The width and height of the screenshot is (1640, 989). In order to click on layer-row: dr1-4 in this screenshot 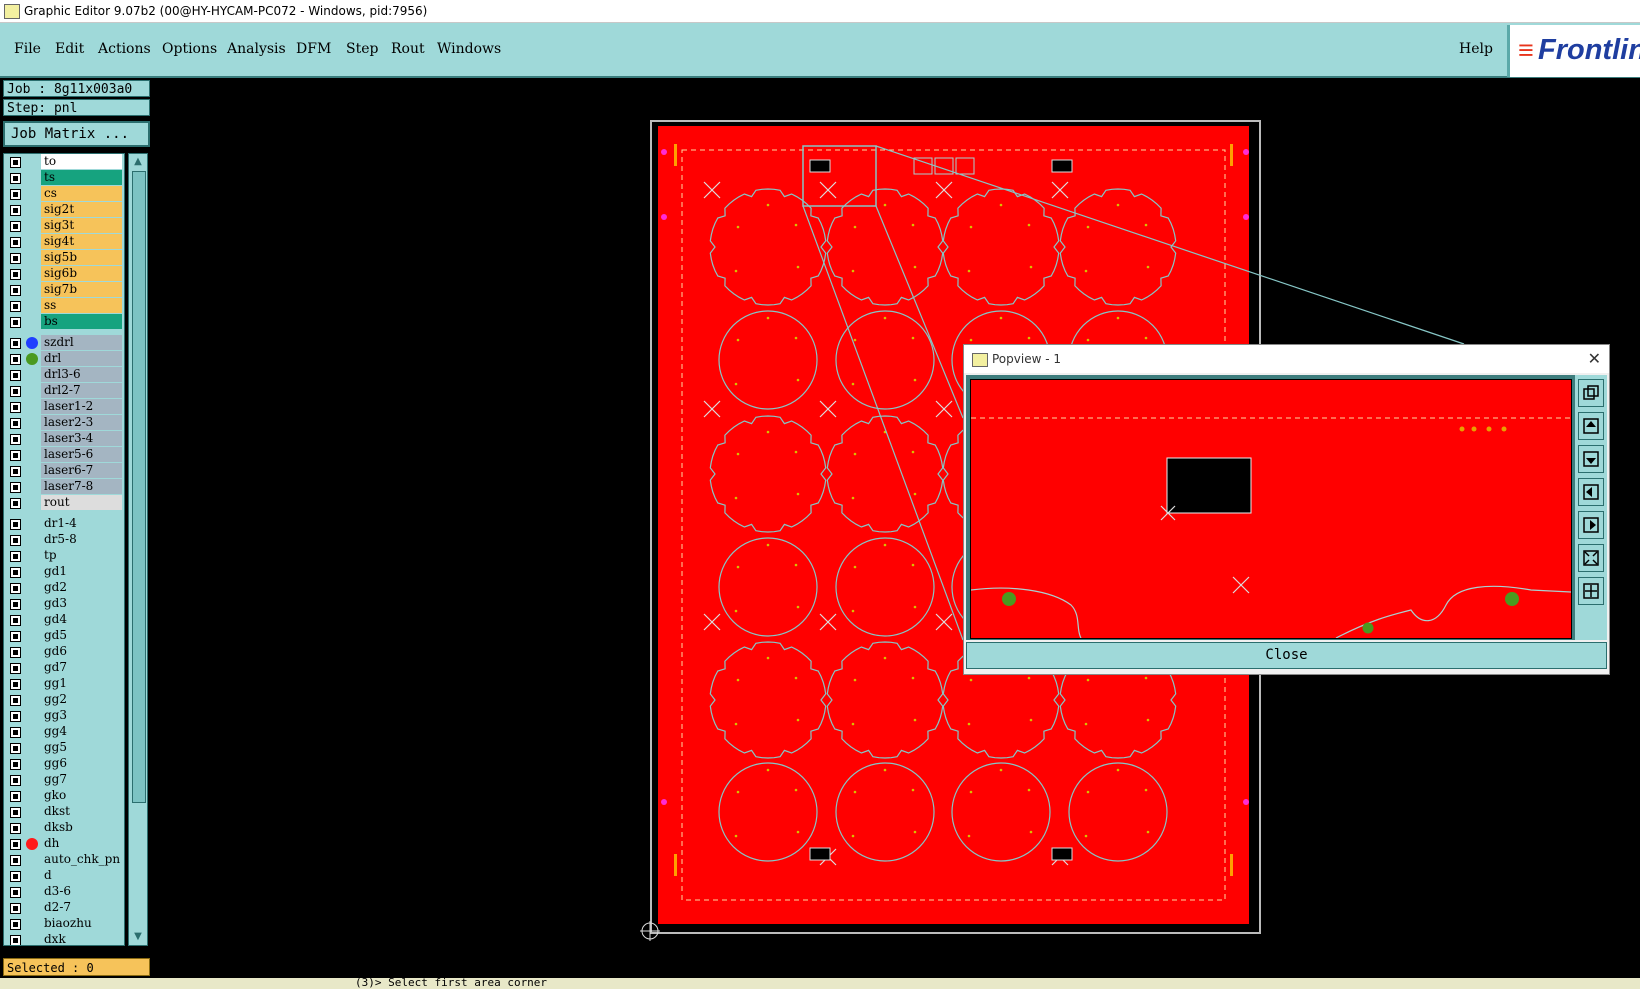, I will do `click(64, 524)`.